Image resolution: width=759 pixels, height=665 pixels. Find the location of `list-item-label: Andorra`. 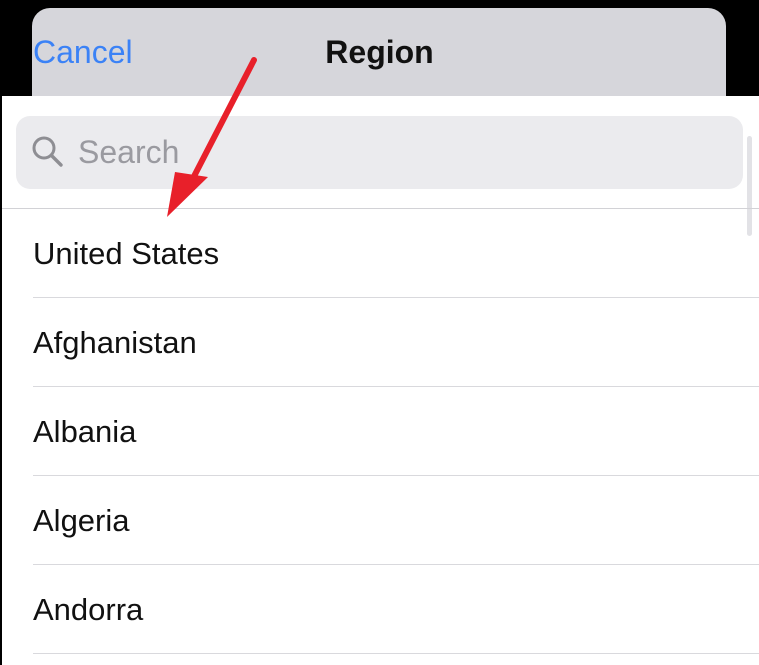

list-item-label: Andorra is located at coordinates (88, 609).